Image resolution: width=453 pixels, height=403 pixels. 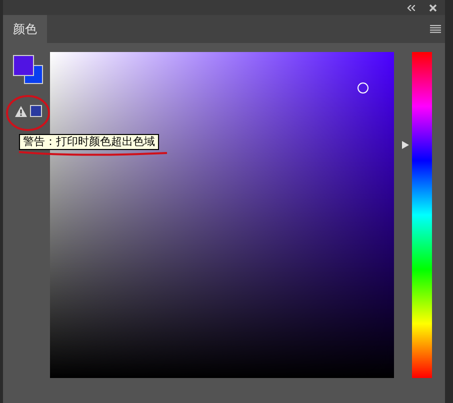 I want to click on annotation-circle, so click(x=28, y=113).